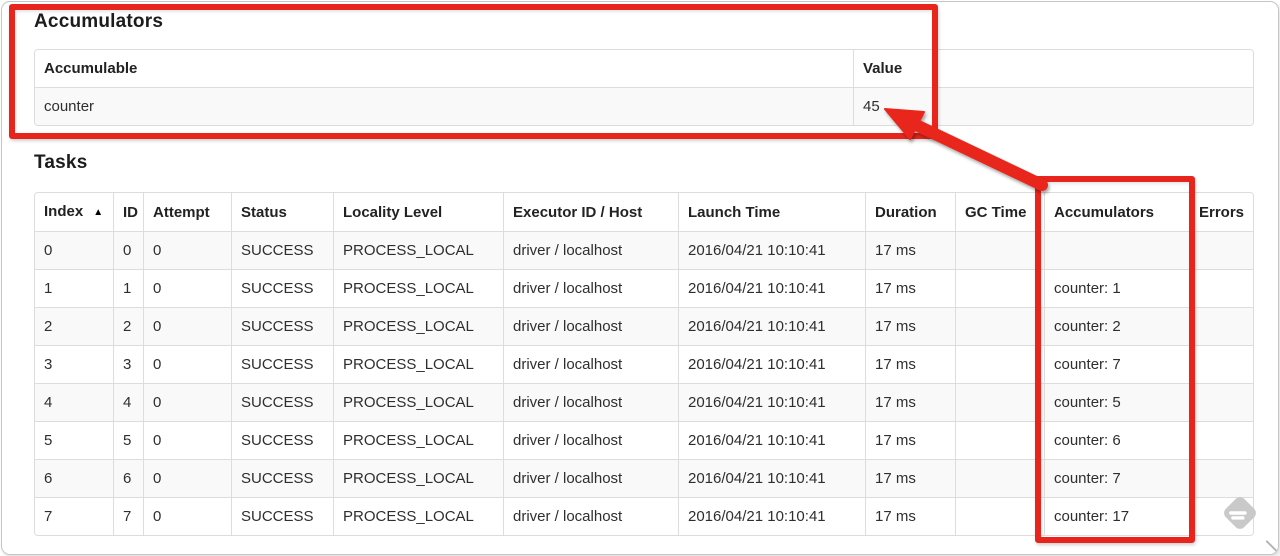 Image resolution: width=1280 pixels, height=556 pixels. I want to click on page-corner-curl-decoration, so click(1271, 546).